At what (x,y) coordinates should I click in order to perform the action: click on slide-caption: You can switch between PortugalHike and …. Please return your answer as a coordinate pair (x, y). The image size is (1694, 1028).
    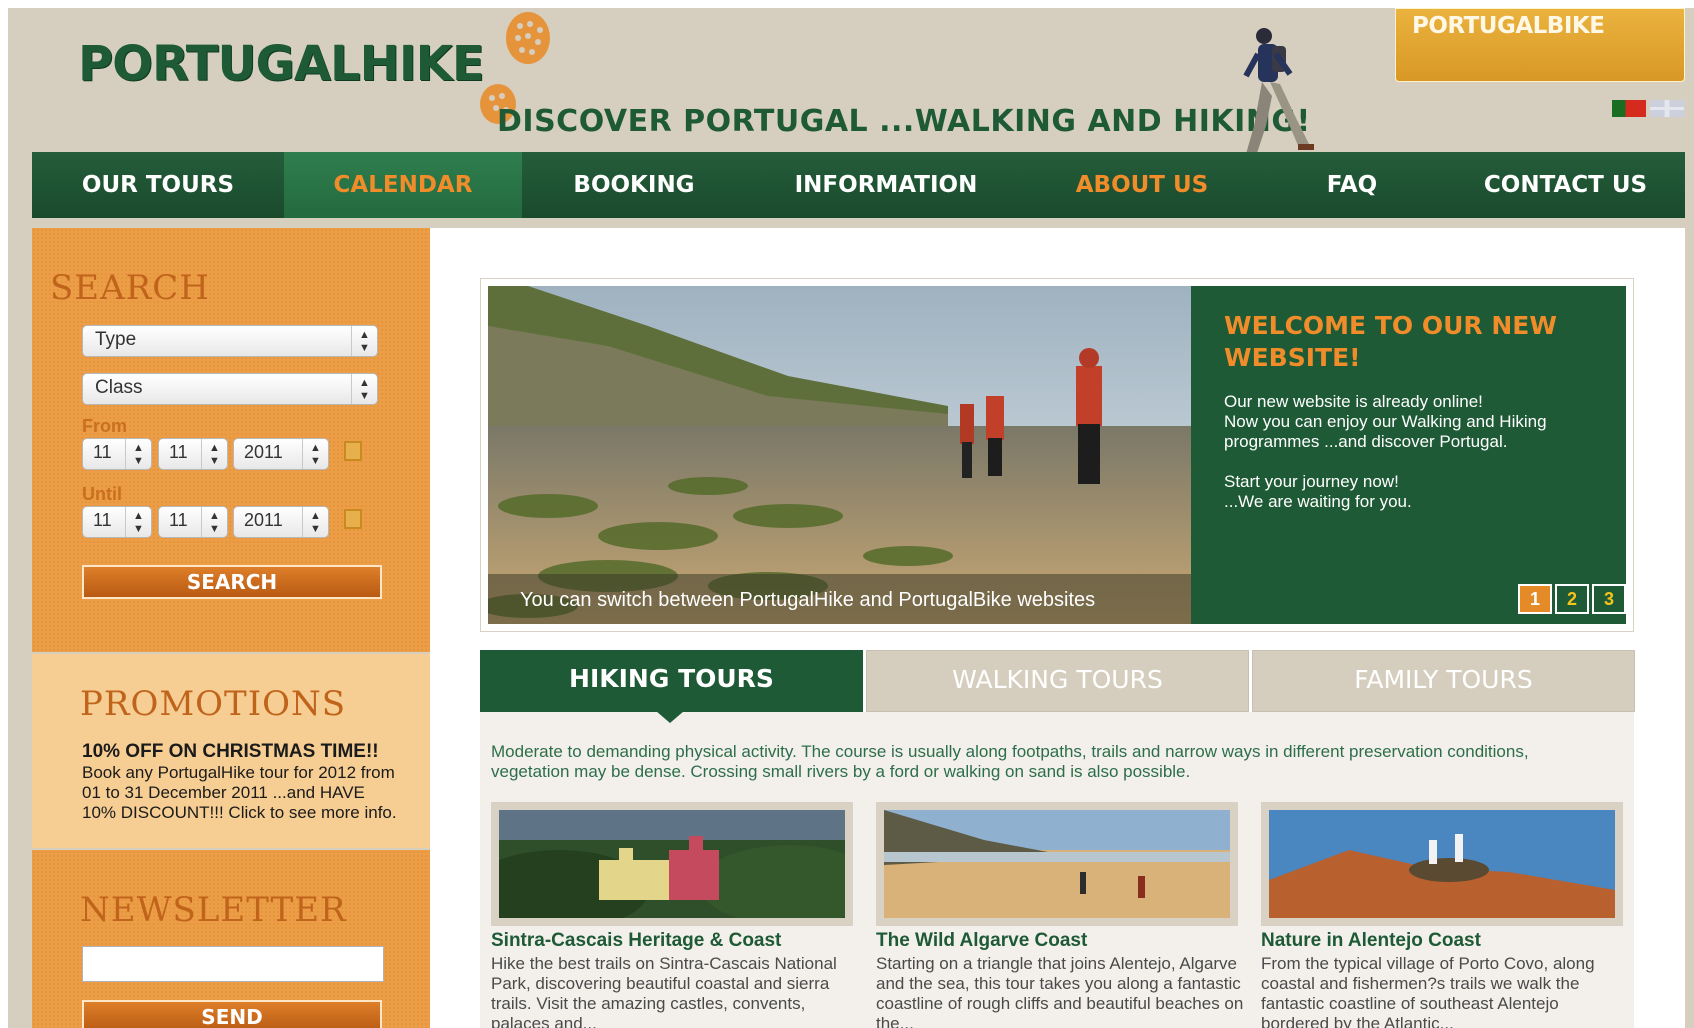
    Looking at the image, I should click on (808, 600).